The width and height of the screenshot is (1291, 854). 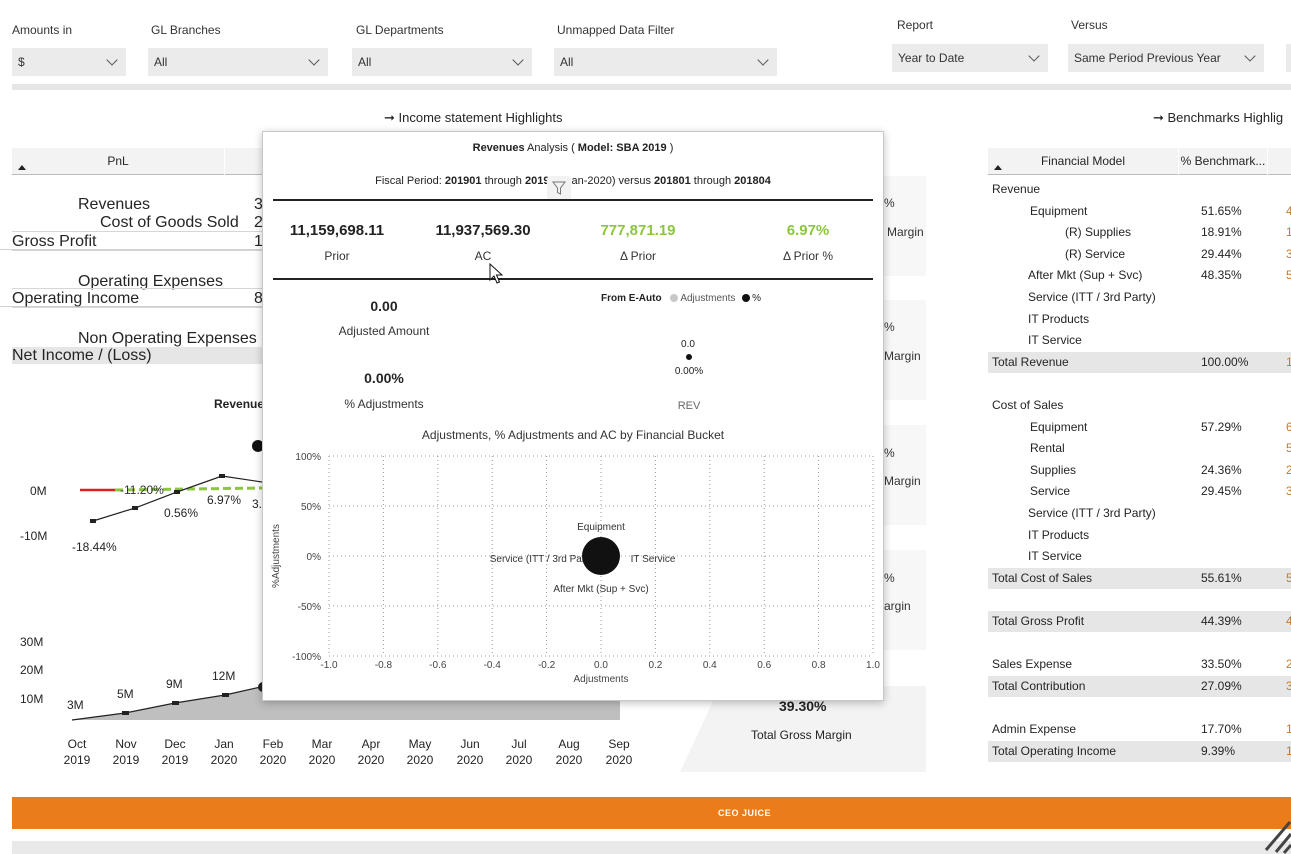 What do you see at coordinates (674, 298) in the screenshot?
I see `legend-swatch-grey` at bounding box center [674, 298].